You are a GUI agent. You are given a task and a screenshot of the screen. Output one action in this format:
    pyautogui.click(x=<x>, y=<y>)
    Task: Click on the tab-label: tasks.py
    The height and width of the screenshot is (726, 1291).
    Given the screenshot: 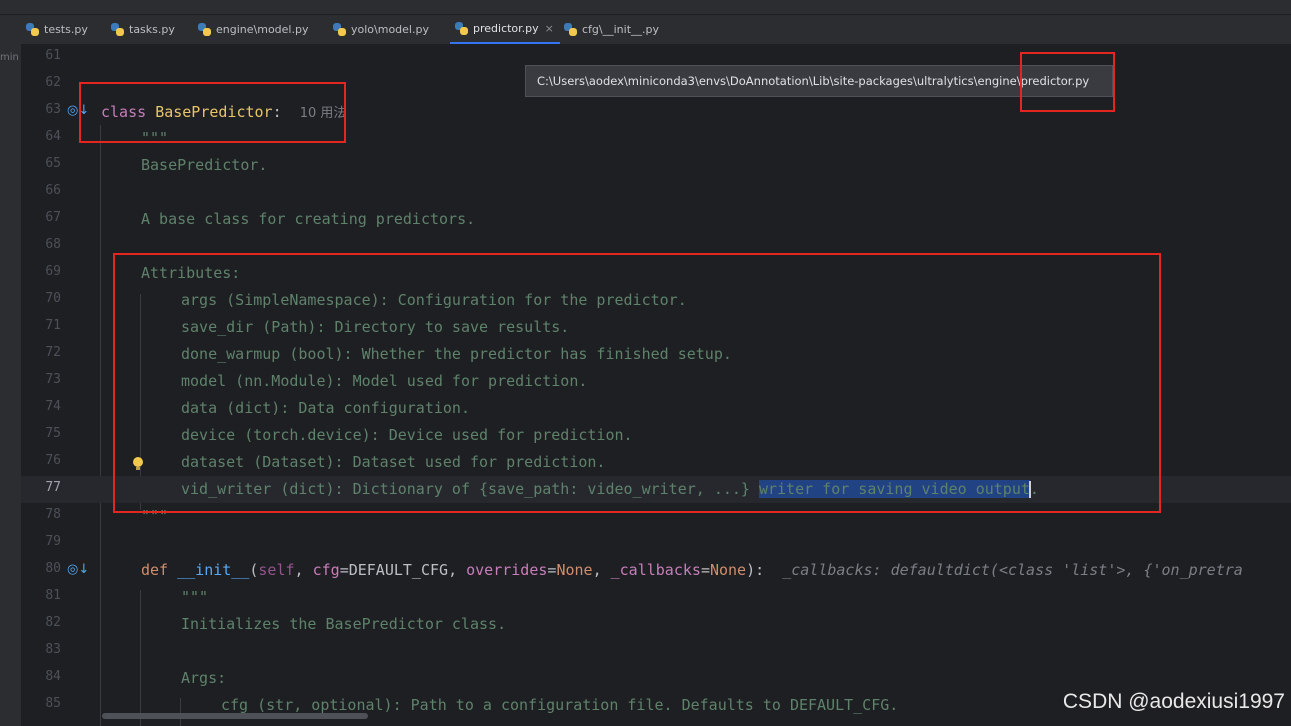 What is the action you would take?
    pyautogui.click(x=152, y=29)
    